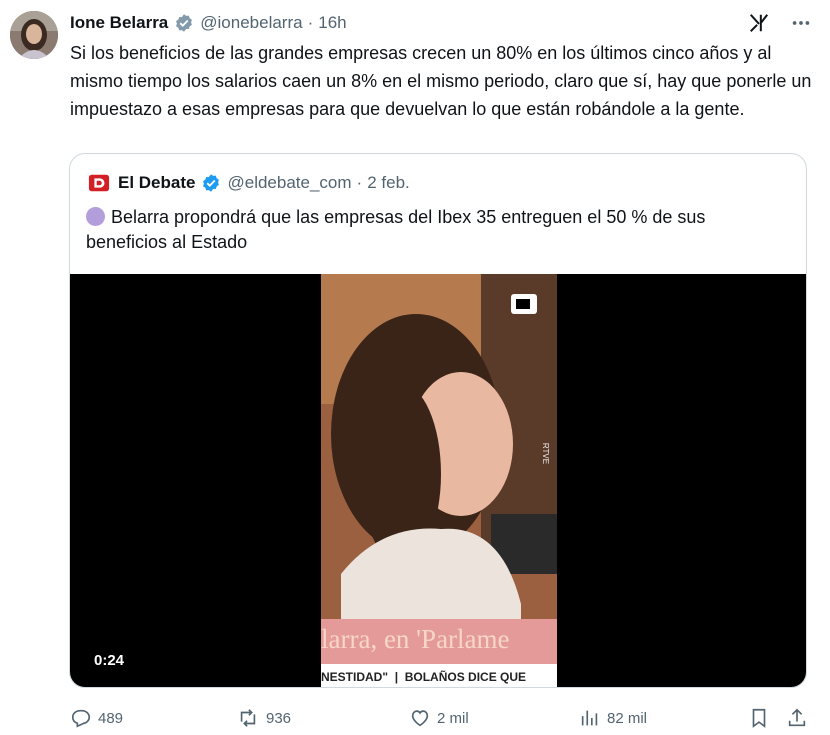 The image size is (830, 735). What do you see at coordinates (332, 23) in the screenshot?
I see `tweet-time: 16h` at bounding box center [332, 23].